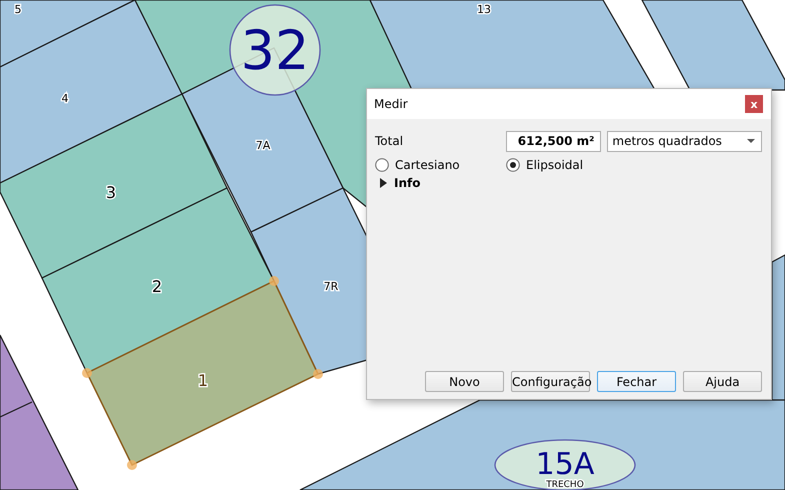 The width and height of the screenshot is (785, 490). What do you see at coordinates (111, 192) in the screenshot?
I see `lot-label: 3` at bounding box center [111, 192].